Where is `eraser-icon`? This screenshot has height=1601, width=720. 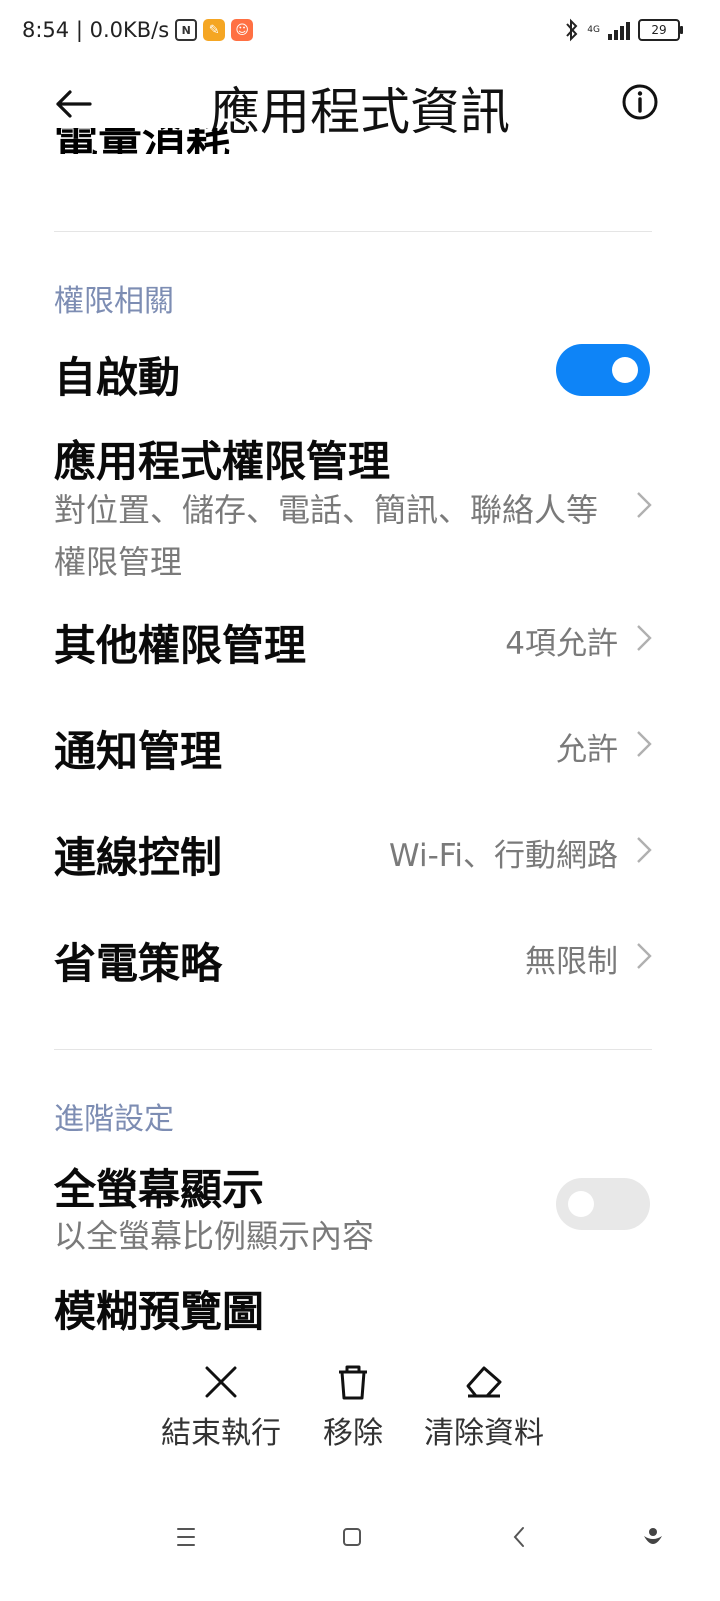 eraser-icon is located at coordinates (484, 1382).